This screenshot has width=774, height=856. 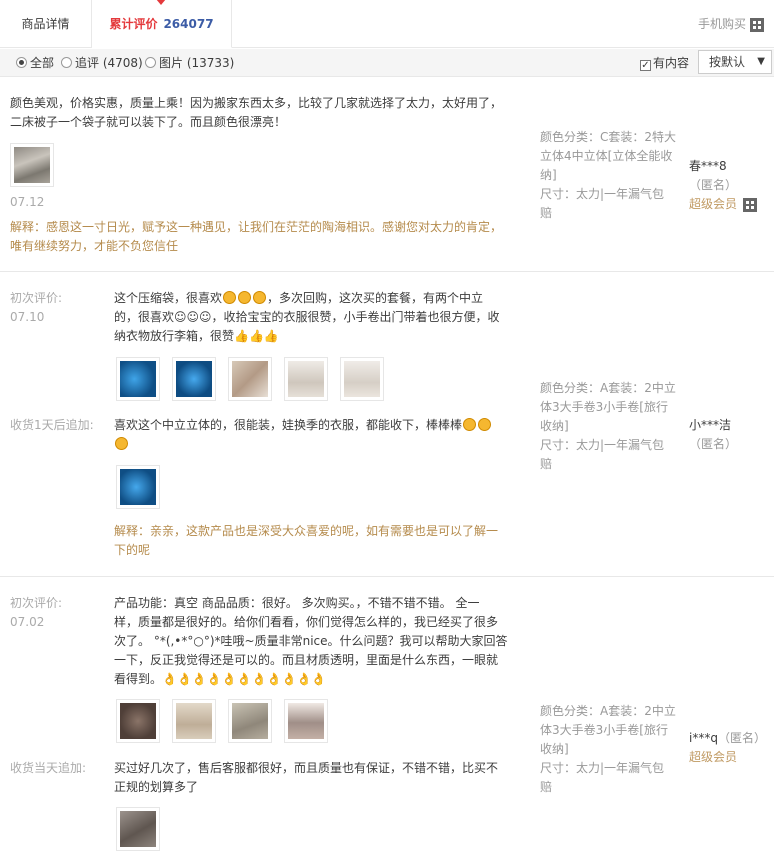 I want to click on review-3-user: i***q（匿名） 超级会员, so click(x=727, y=748).